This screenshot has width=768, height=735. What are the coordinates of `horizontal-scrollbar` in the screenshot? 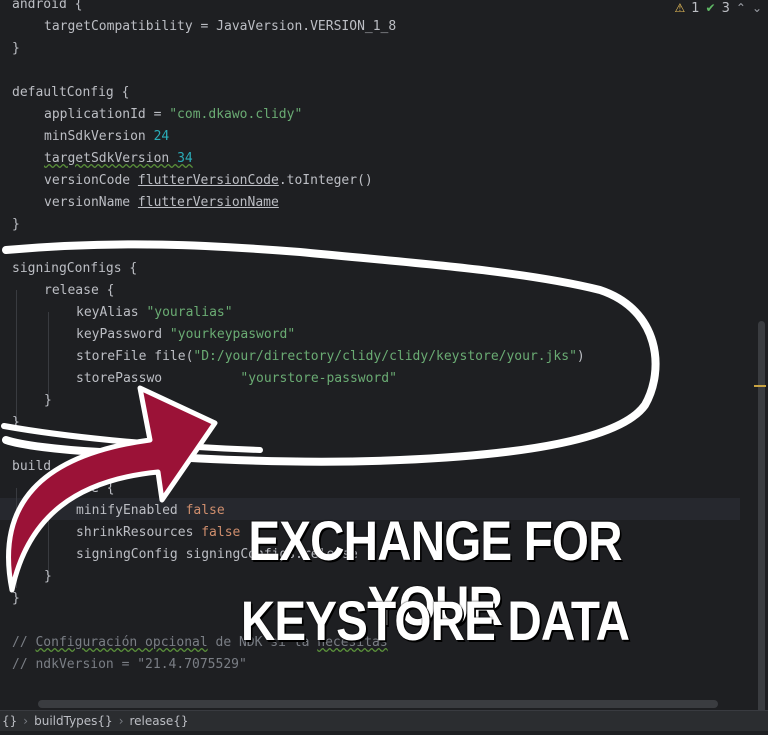 It's located at (378, 704).